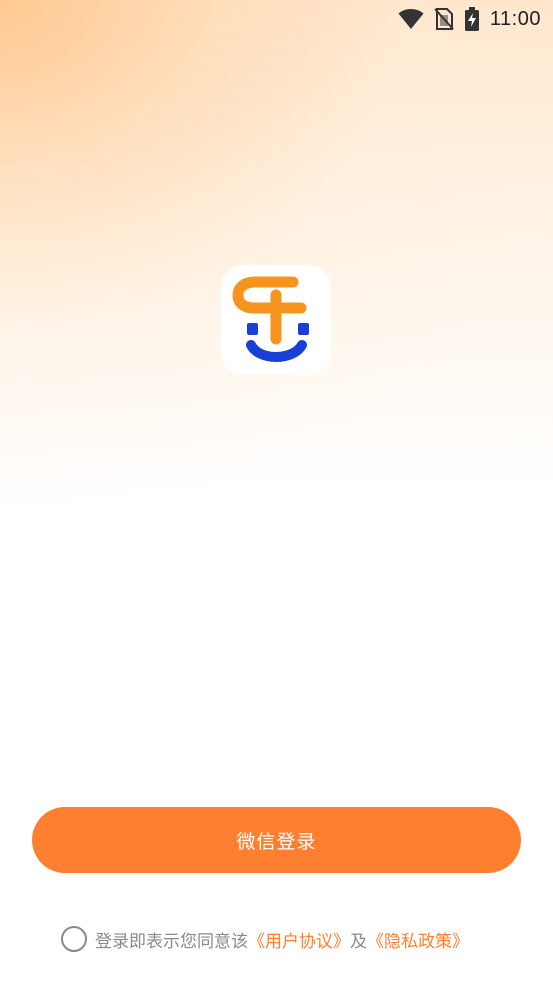 Image resolution: width=553 pixels, height=983 pixels. Describe the element at coordinates (418, 942) in the screenshot. I see `privacy-policy-link: 《隐私政策》` at that location.